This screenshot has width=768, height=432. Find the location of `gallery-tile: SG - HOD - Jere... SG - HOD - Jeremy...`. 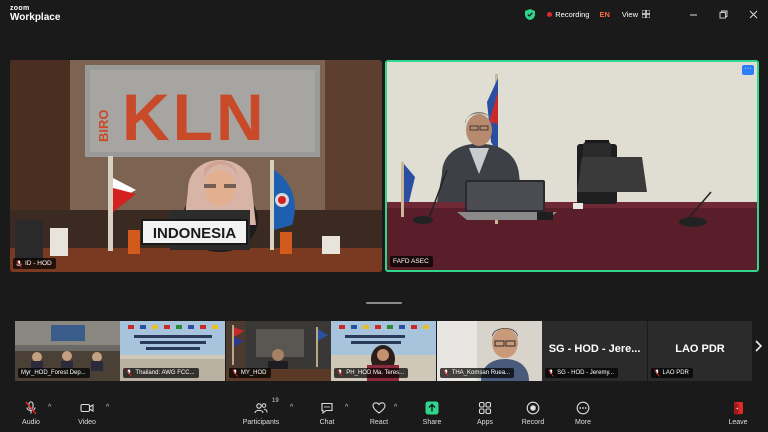

gallery-tile: SG - HOD - Jere... SG - HOD - Jeremy... is located at coordinates (595, 351).